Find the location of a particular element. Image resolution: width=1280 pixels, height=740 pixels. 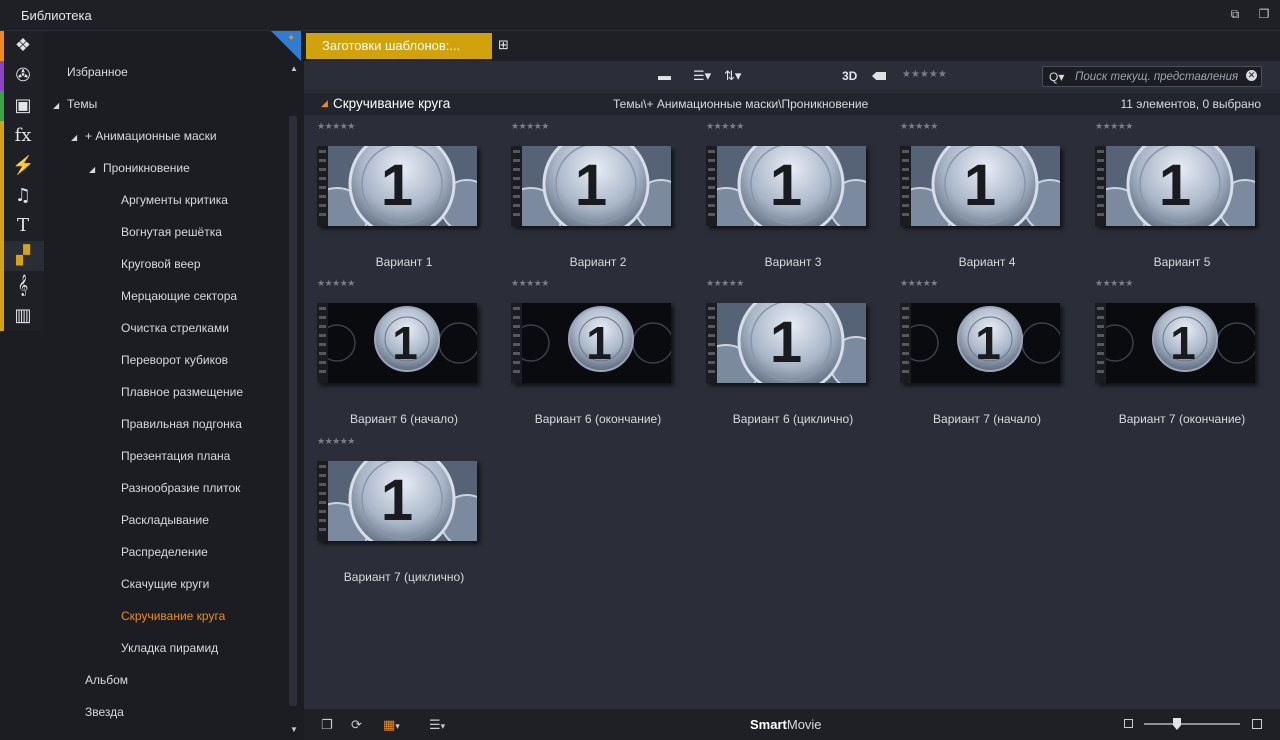

folder-icon: ▬ is located at coordinates (664, 75).